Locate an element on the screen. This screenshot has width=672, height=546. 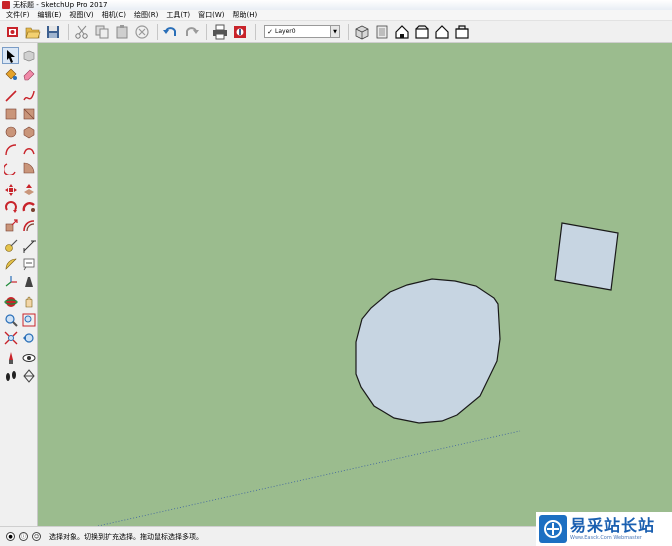
pie-icon is located at coordinates (28, 167).